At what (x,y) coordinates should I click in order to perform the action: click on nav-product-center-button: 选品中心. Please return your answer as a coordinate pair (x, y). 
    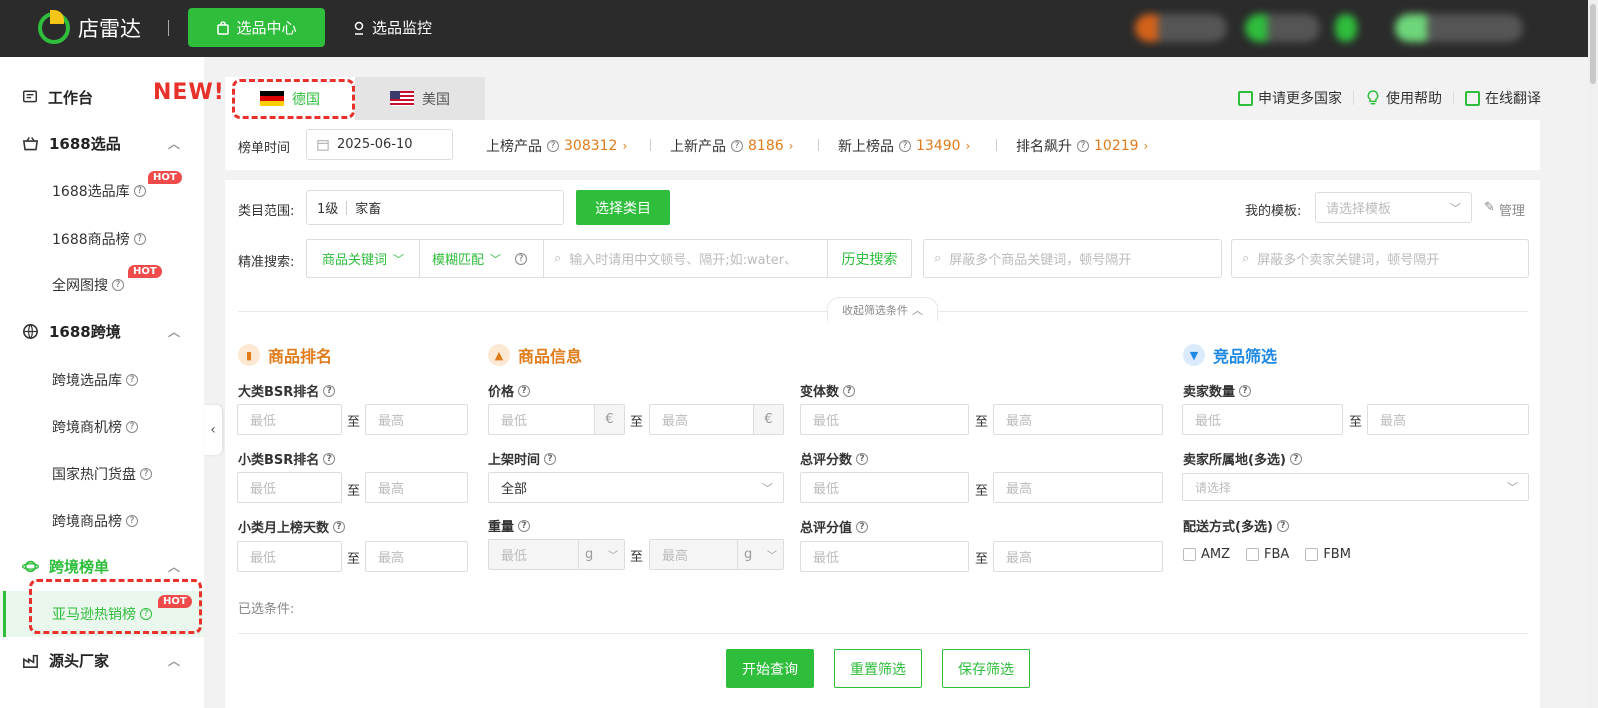
    Looking at the image, I should click on (256, 27).